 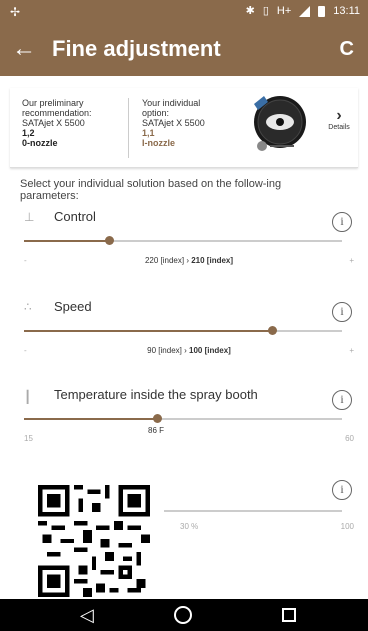 I want to click on new-value: 210 [index], so click(x=212, y=260).